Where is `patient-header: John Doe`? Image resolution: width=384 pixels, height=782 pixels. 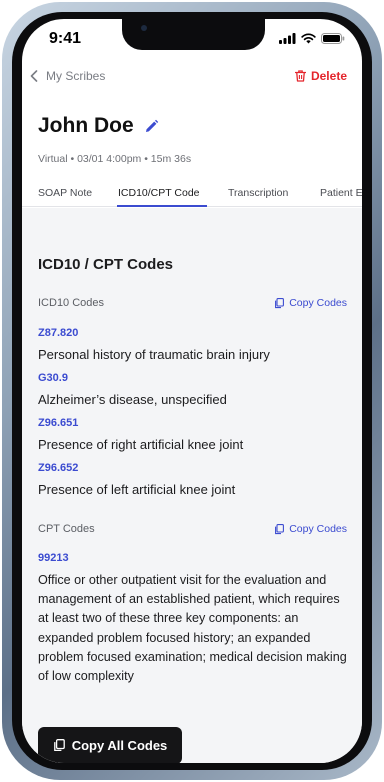 patient-header: John Doe is located at coordinates (98, 126).